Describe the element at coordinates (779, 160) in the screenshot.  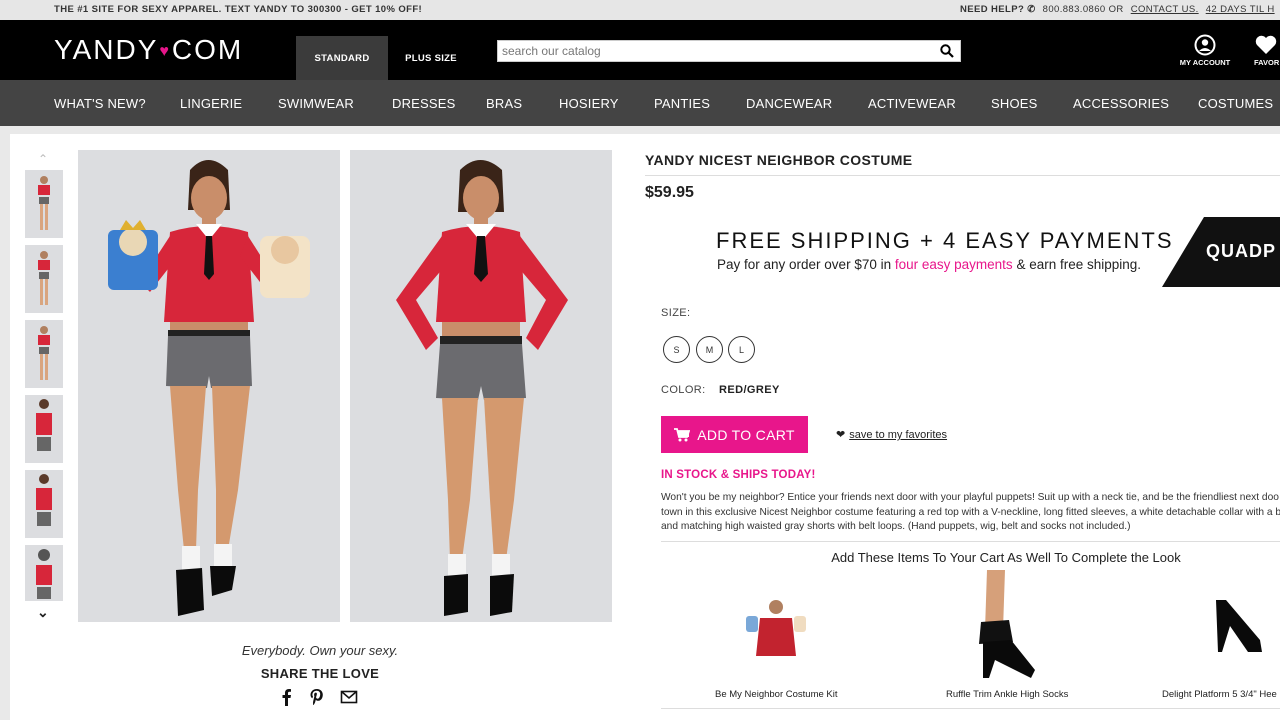
I see `product-title: YANDY NICEST NEIGHBOR COSTUME` at that location.